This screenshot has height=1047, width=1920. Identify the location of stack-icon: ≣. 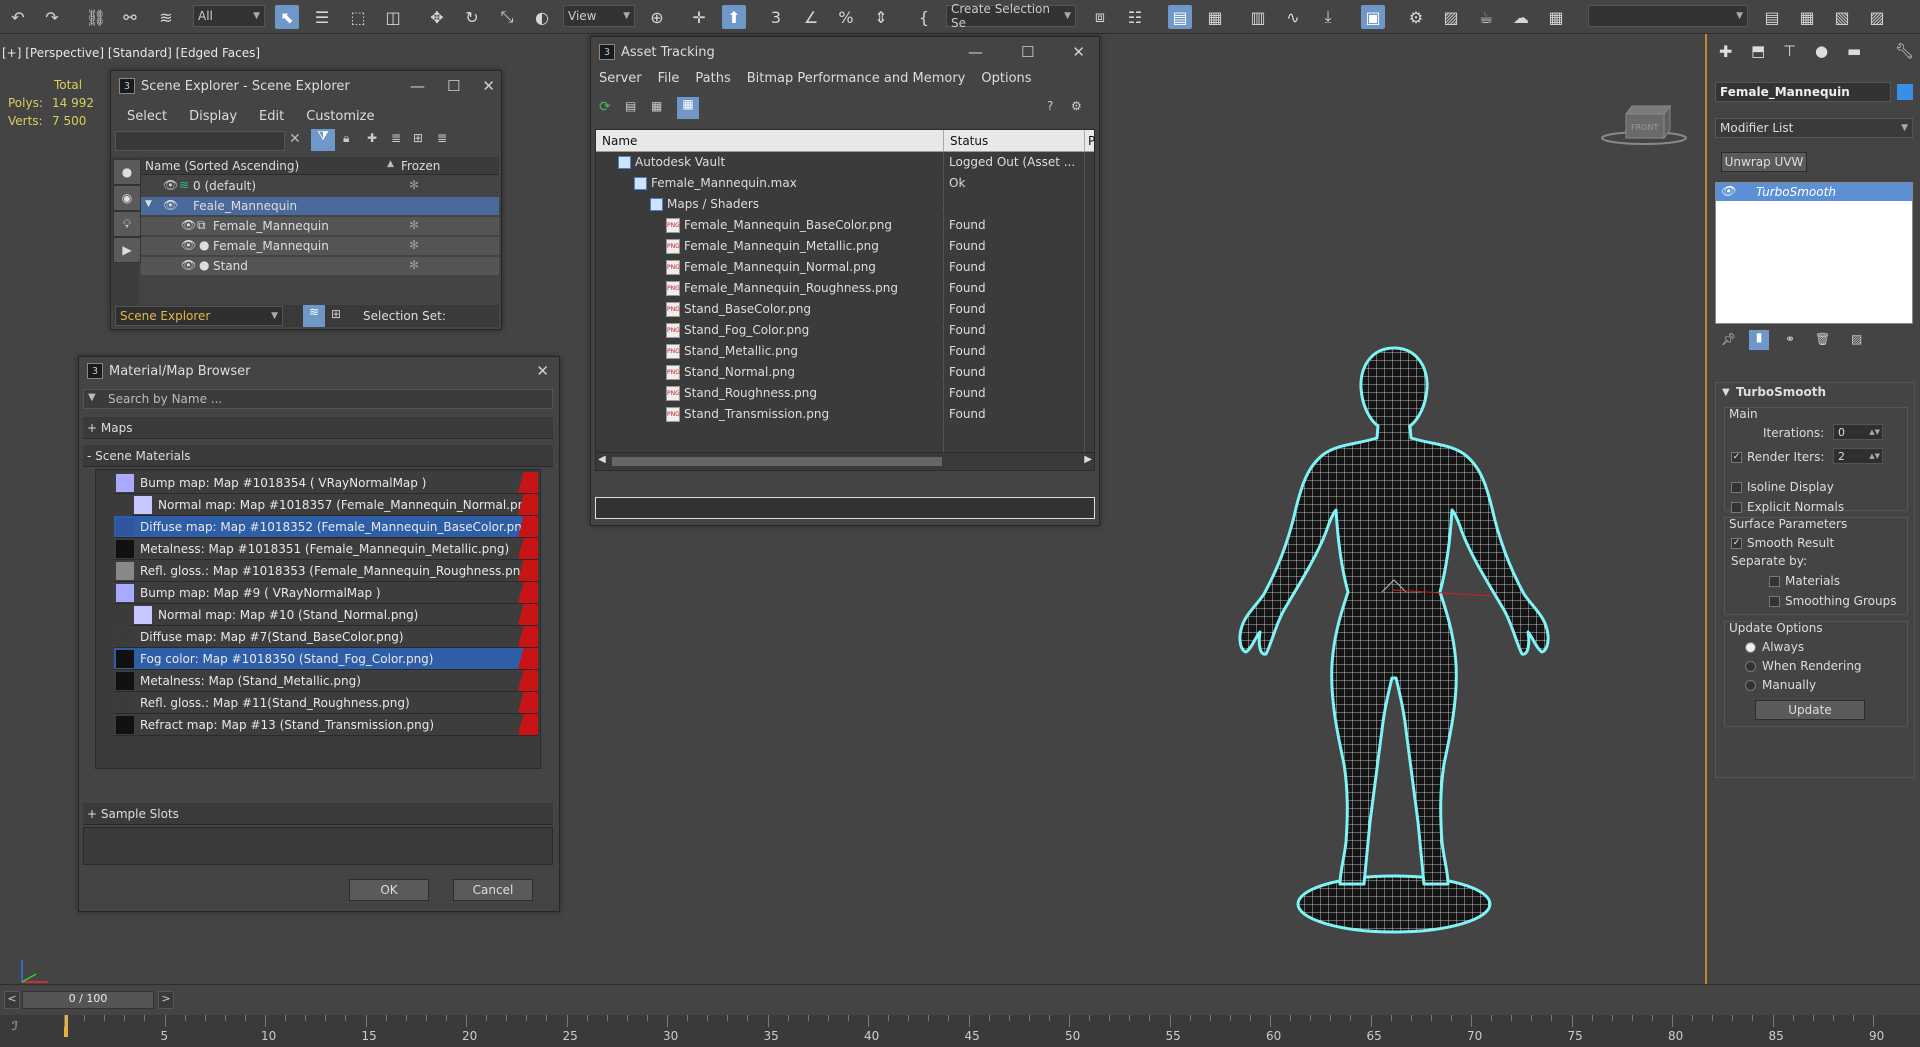
(442, 138).